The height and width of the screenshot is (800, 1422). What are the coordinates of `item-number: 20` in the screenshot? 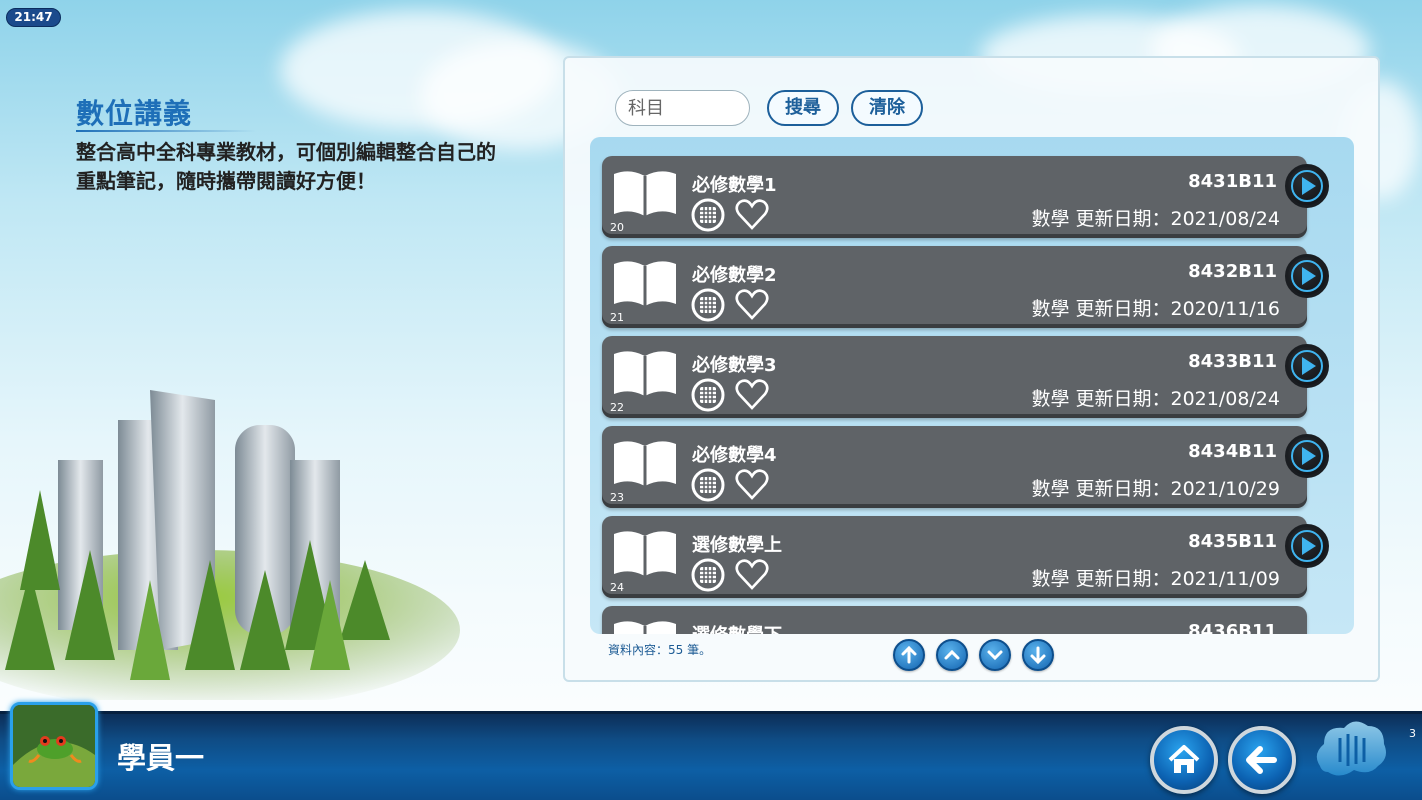 It's located at (617, 227).